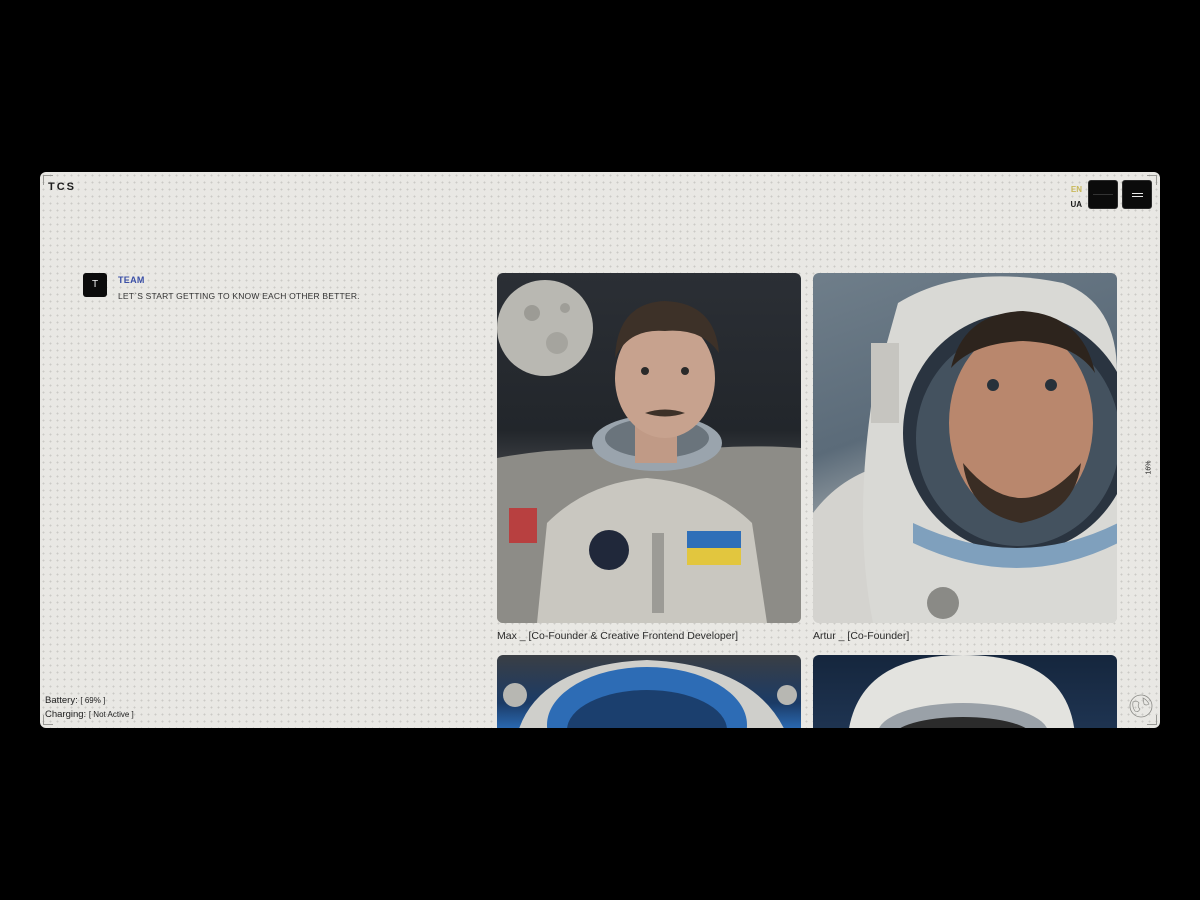 This screenshot has height=900, width=1200. Describe the element at coordinates (66, 714) in the screenshot. I see `charging-label: Charging:` at that location.